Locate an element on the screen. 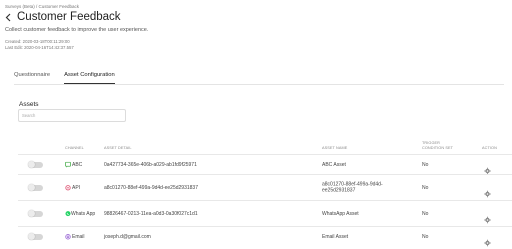 This screenshot has width=512, height=249. api-channel-icon is located at coordinates (68, 187).